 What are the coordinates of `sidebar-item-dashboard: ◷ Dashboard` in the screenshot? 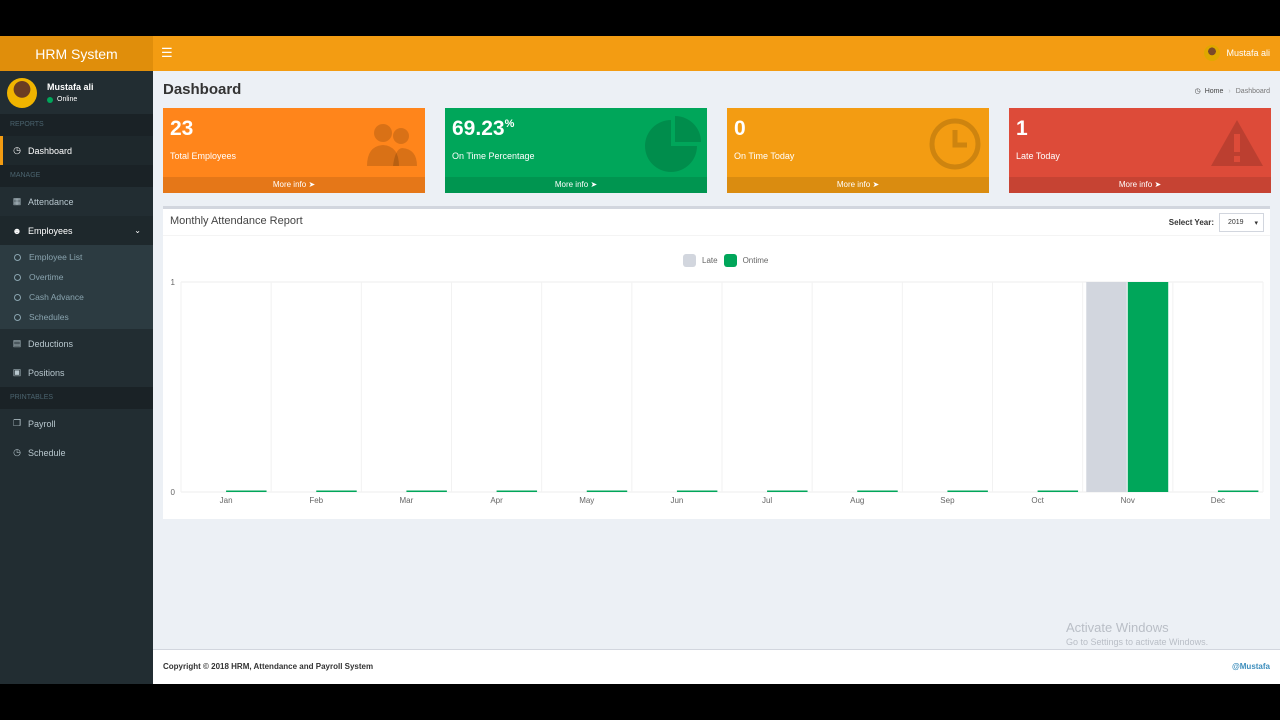 It's located at (76, 150).